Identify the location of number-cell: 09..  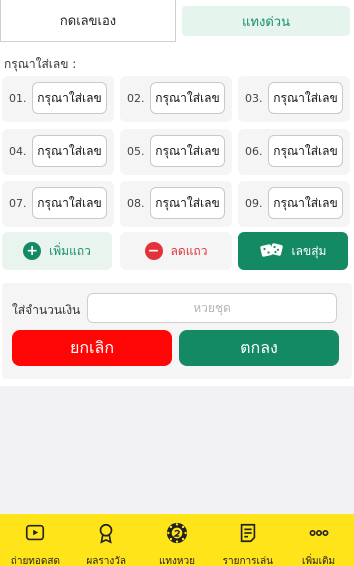
(294, 204).